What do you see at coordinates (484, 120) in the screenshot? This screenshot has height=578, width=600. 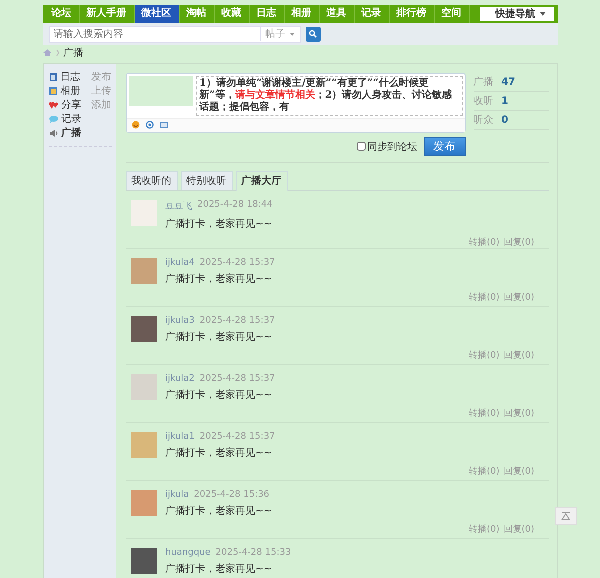 I see `stat-label: 听众` at bounding box center [484, 120].